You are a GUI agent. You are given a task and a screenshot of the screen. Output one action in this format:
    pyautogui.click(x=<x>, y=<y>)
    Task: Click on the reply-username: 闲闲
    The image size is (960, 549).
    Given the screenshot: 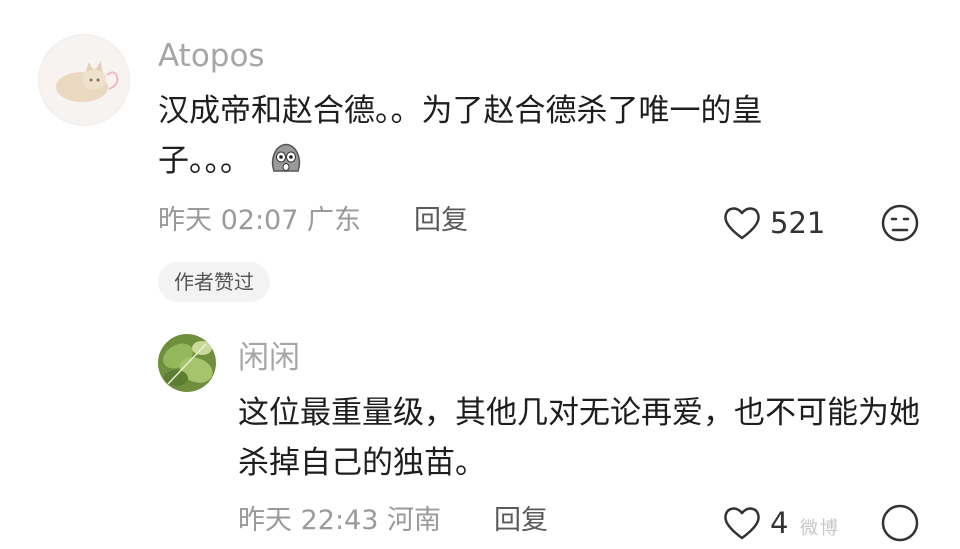 What is the action you would take?
    pyautogui.click(x=269, y=358)
    